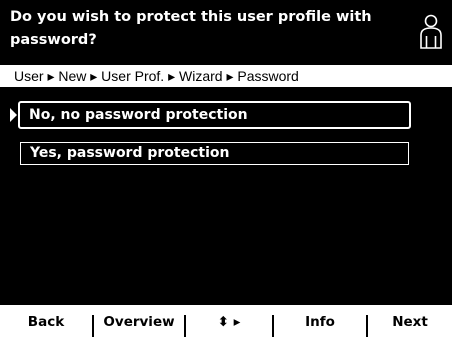  Describe the element at coordinates (46, 322) in the screenshot. I see `back-button: Back` at that location.